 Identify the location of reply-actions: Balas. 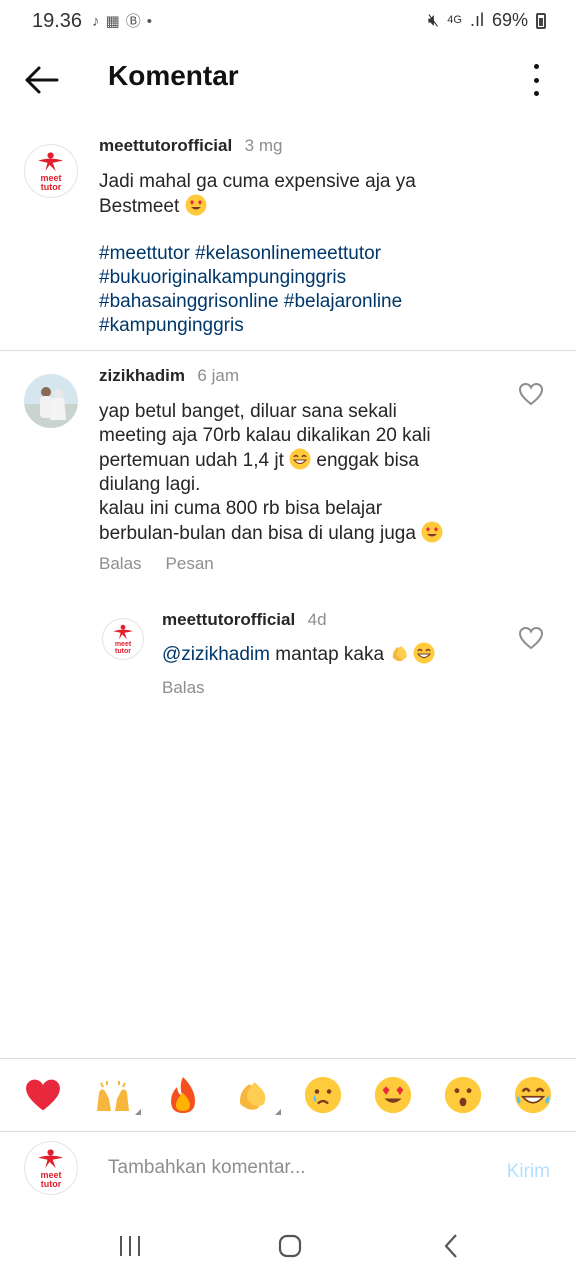
(183, 688).